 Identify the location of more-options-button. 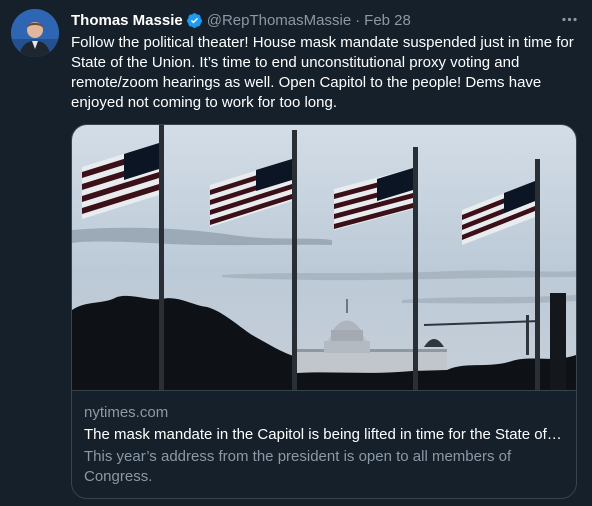
(569, 19).